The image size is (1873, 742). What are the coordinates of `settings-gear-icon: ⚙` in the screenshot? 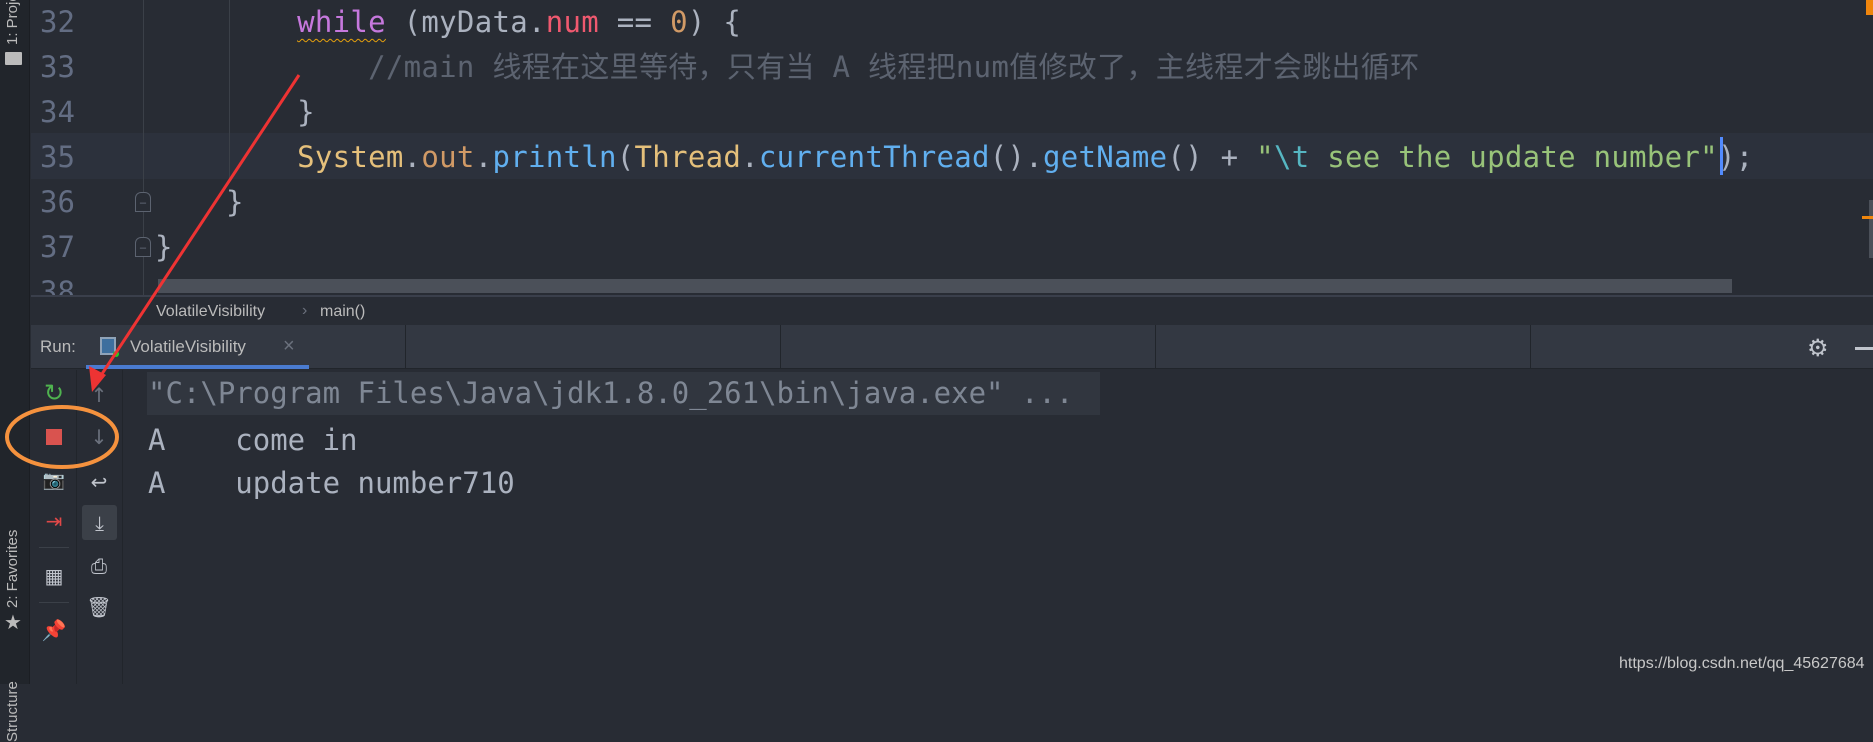 It's located at (1818, 348).